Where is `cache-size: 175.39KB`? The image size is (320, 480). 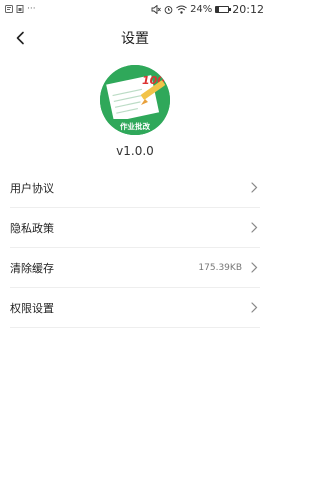 cache-size: 175.39KB is located at coordinates (220, 267).